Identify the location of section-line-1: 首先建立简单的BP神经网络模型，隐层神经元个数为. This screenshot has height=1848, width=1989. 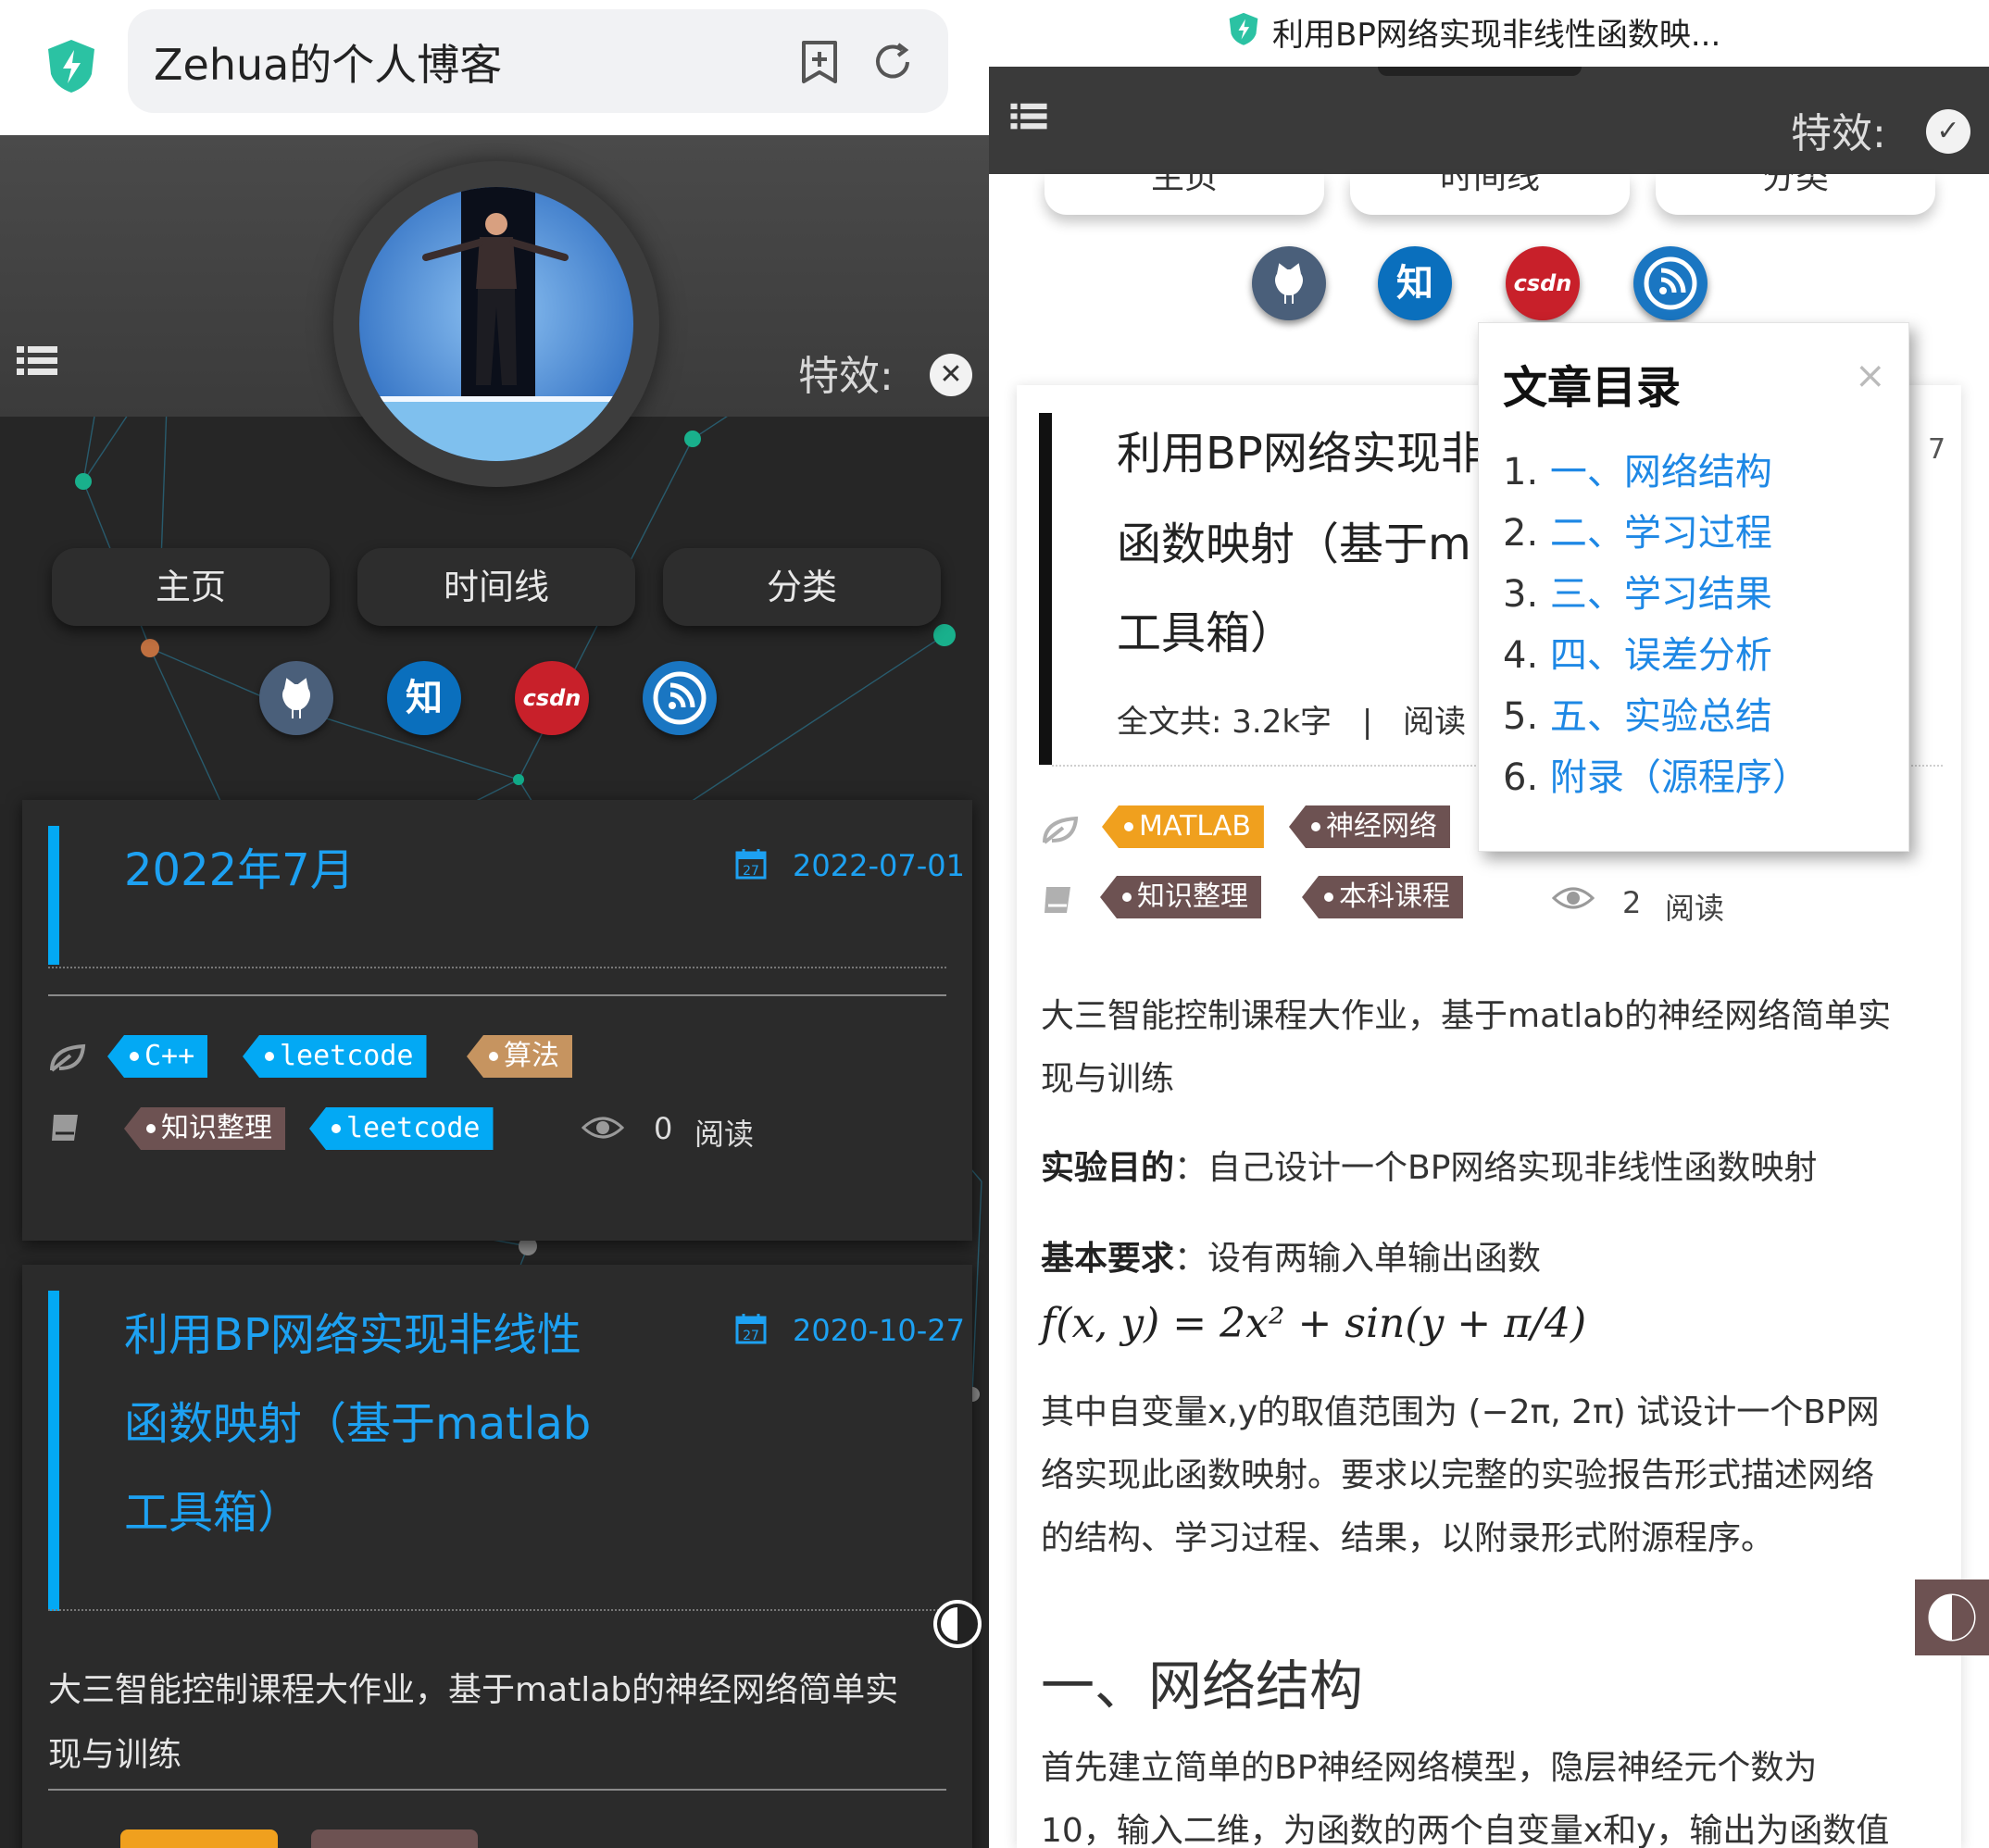
(1429, 1768).